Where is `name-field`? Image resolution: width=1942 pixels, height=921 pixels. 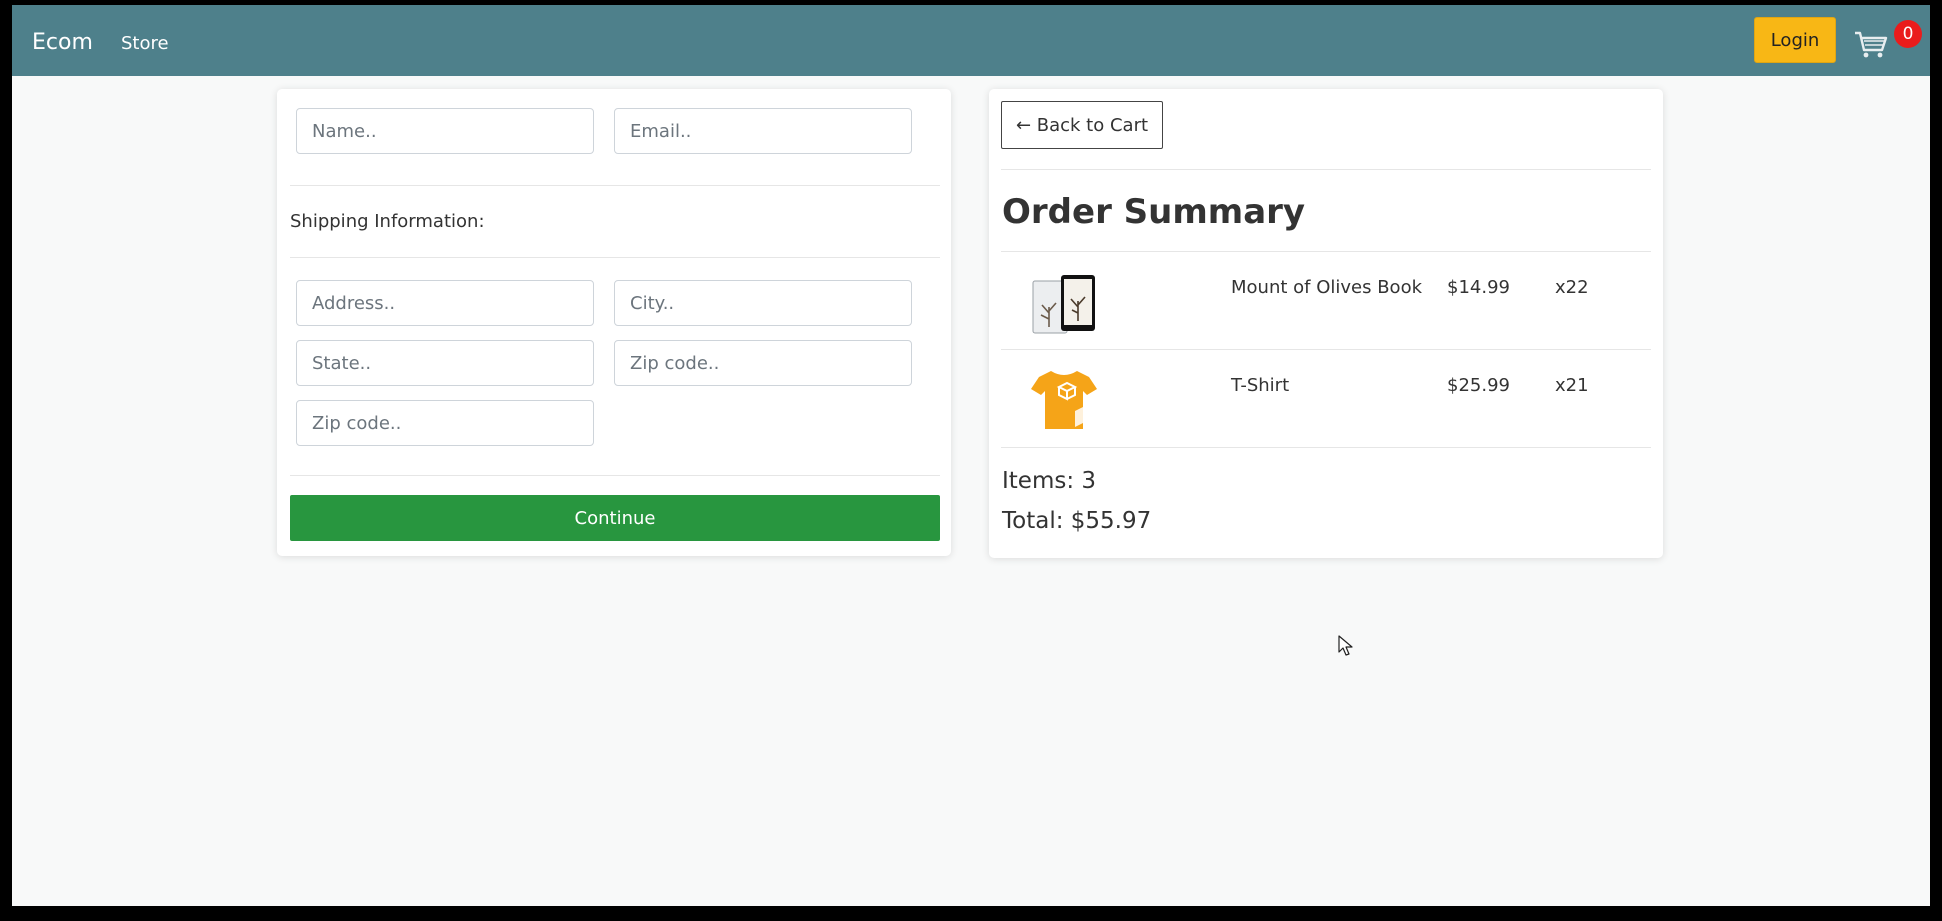 name-field is located at coordinates (445, 131).